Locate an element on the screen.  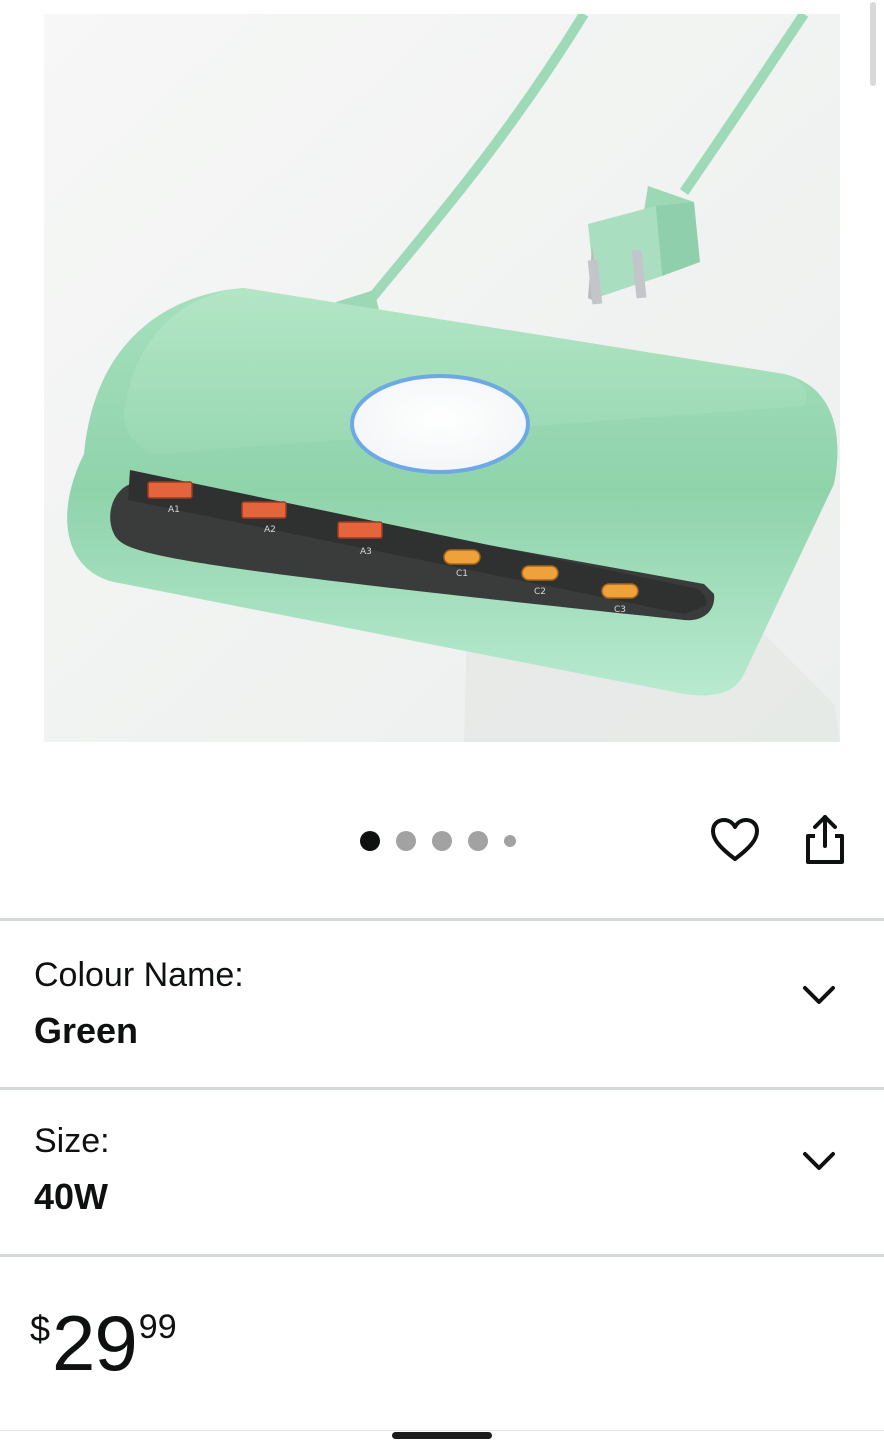
size-selector: Size: 40W is located at coordinates (442, 1173).